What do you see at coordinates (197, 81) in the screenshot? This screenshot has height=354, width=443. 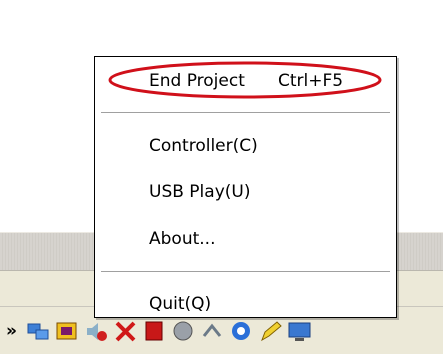 I see `end-project-label: End Project` at bounding box center [197, 81].